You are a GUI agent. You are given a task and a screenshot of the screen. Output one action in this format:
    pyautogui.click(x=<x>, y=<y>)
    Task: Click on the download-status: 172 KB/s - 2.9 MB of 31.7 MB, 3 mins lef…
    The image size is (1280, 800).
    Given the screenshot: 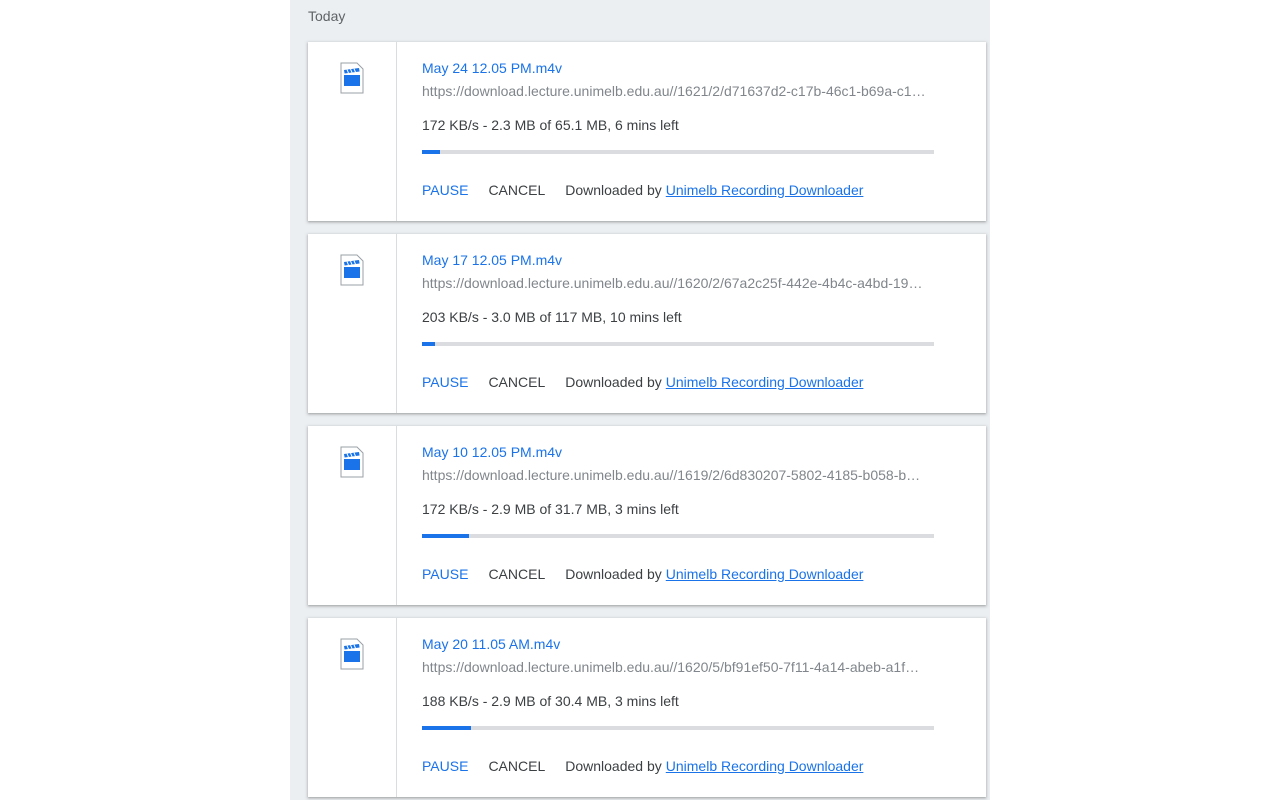 What is the action you would take?
    pyautogui.click(x=550, y=509)
    